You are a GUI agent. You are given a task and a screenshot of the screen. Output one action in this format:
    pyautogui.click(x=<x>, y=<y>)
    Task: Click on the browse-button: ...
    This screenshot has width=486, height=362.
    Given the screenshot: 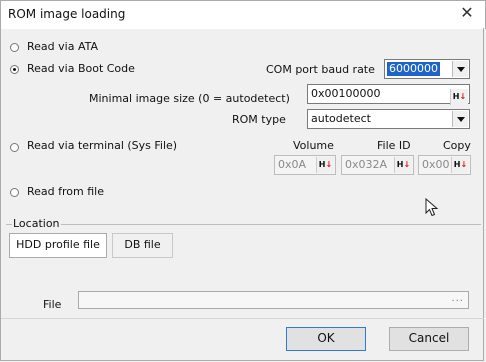 What is the action you would take?
    pyautogui.click(x=457, y=298)
    